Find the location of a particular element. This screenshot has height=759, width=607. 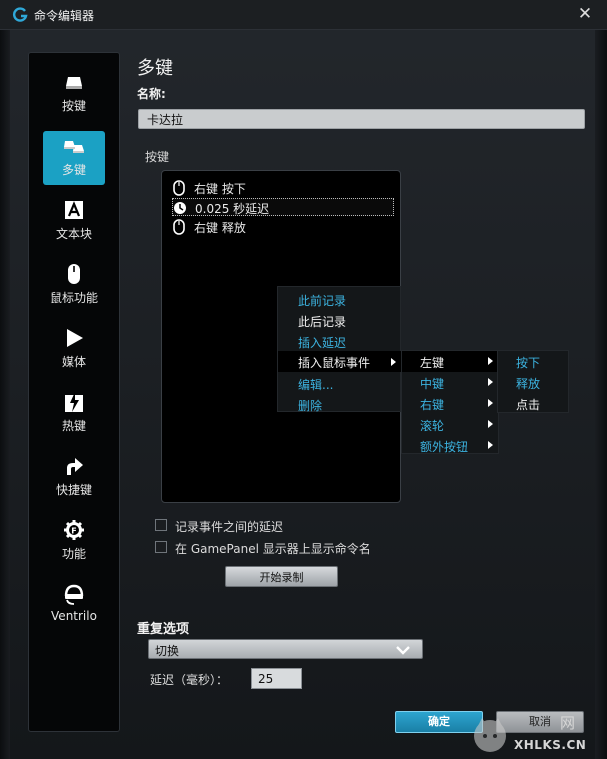

sidebar-item-shortcut: 快捷键 is located at coordinates (74, 478).